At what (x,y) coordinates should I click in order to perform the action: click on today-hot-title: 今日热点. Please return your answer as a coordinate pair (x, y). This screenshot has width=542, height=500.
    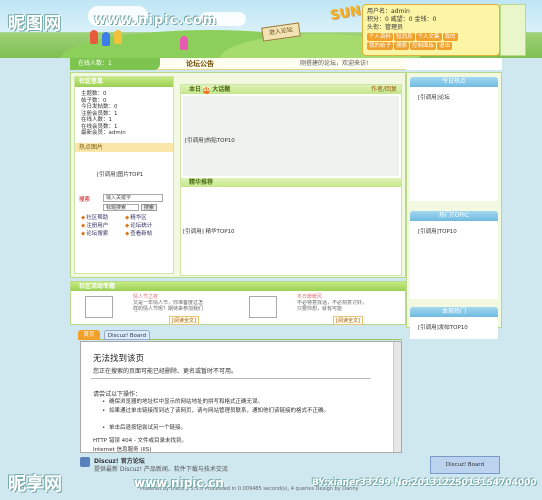
    Looking at the image, I should click on (454, 82).